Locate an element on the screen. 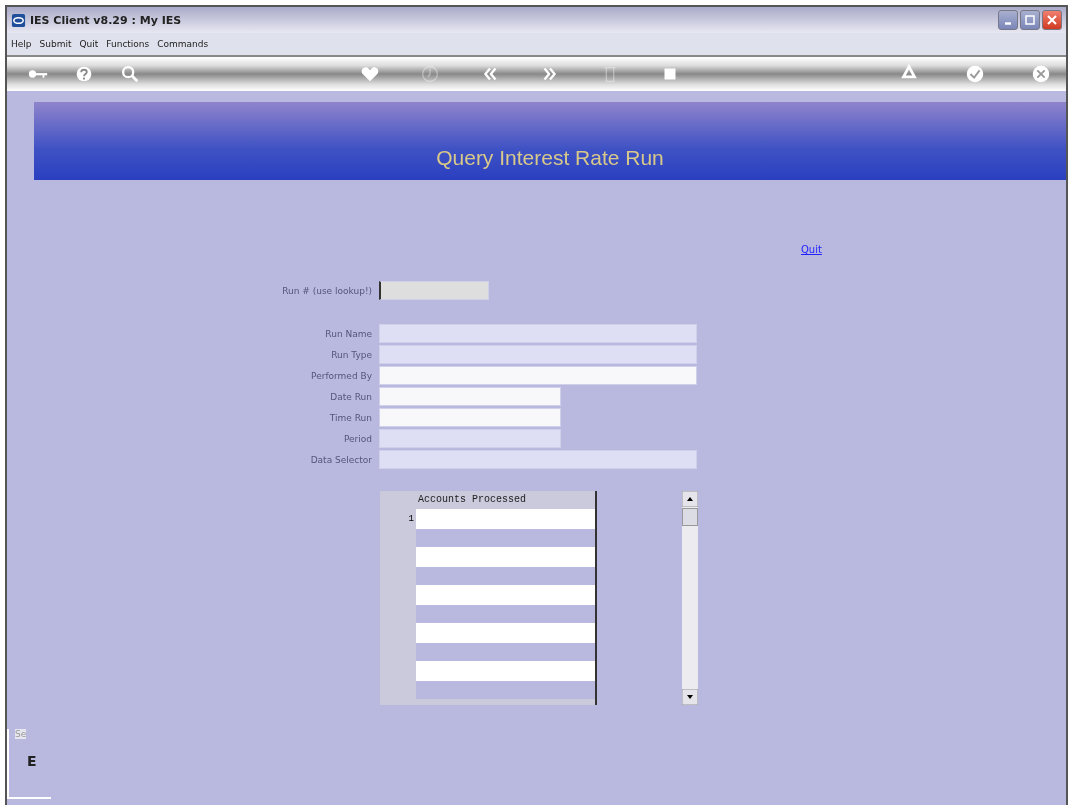  menu-item: Functions is located at coordinates (128, 44).